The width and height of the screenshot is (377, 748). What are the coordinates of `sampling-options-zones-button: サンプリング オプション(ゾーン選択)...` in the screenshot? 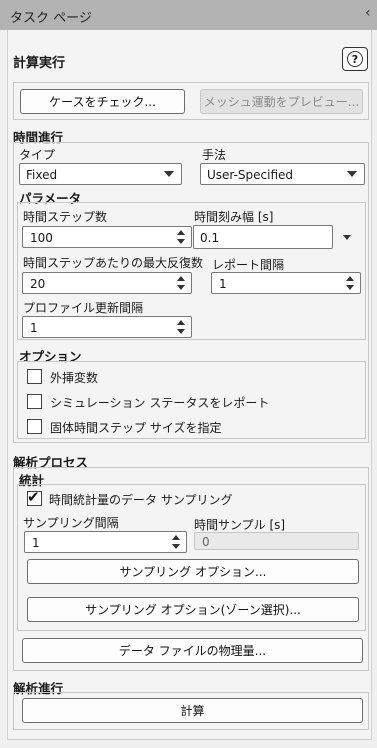 It's located at (193, 609).